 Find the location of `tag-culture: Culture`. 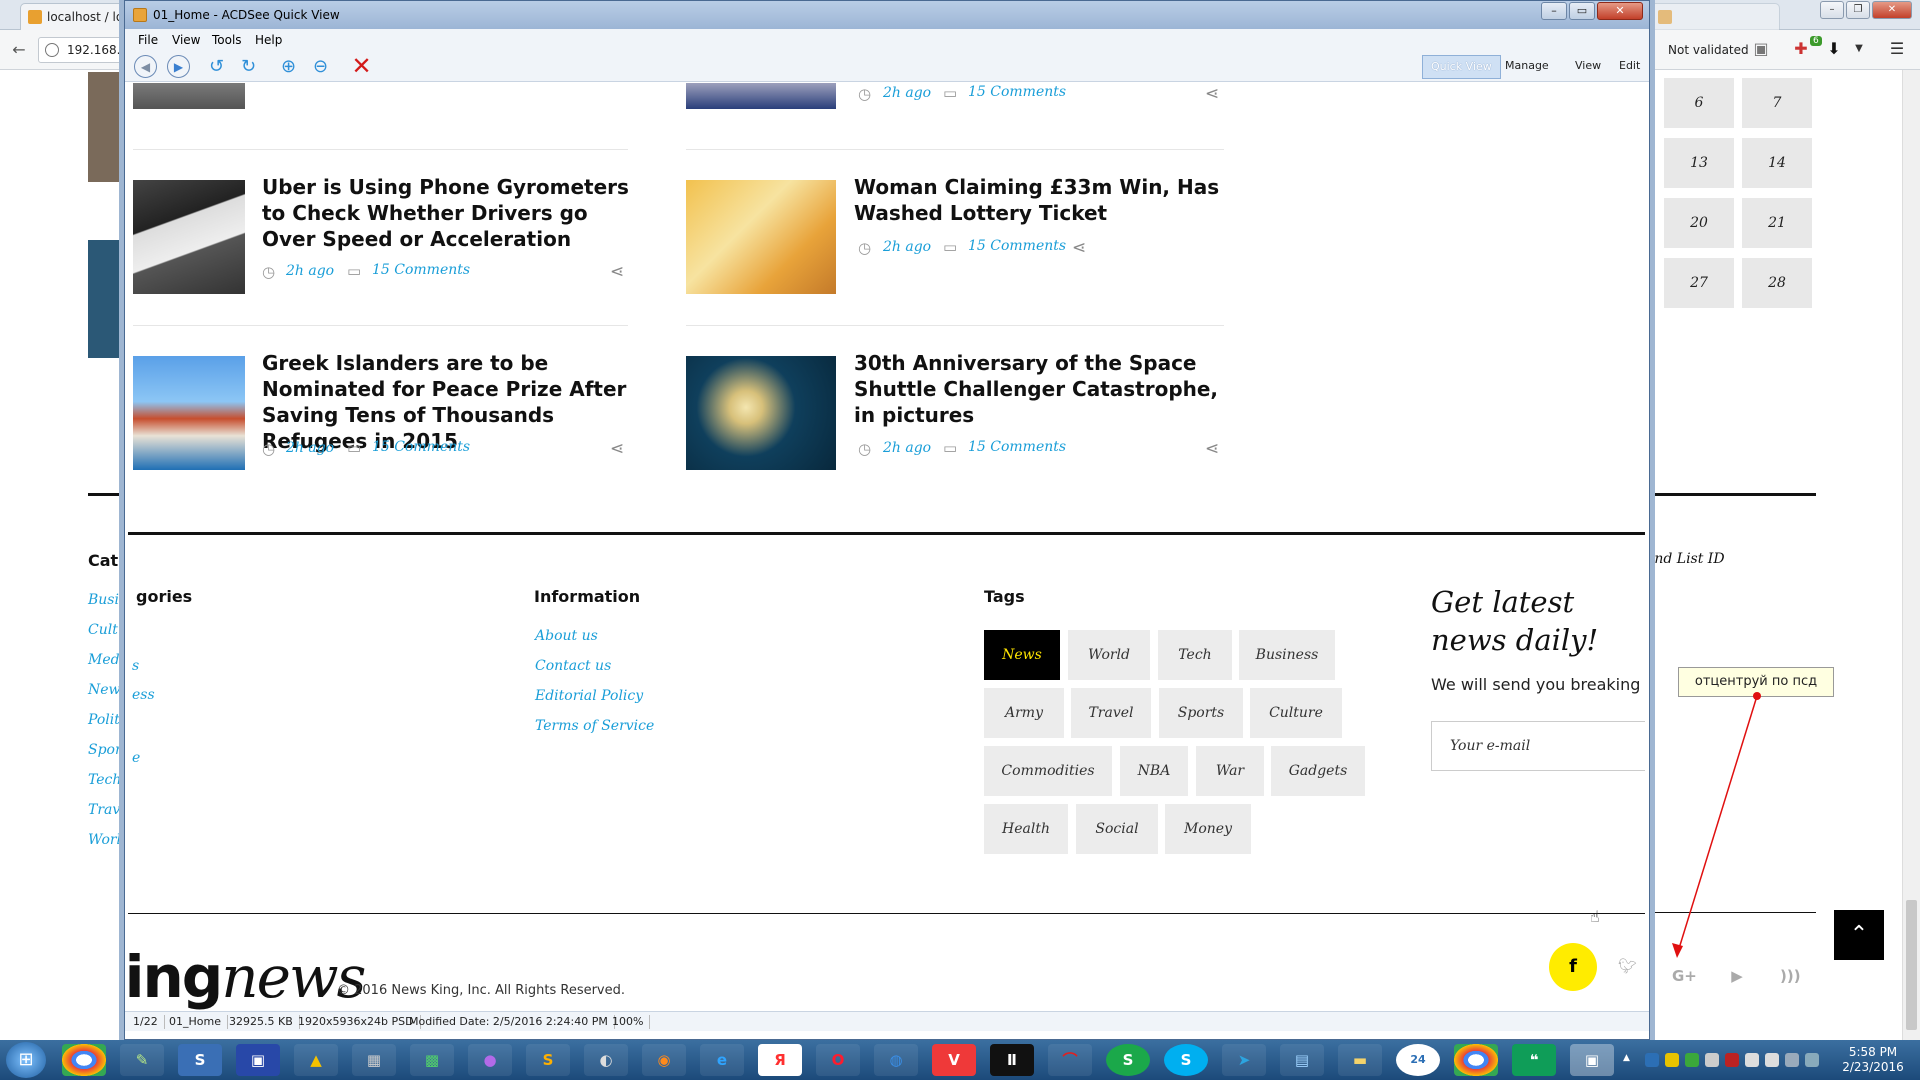

tag-culture: Culture is located at coordinates (1296, 713).